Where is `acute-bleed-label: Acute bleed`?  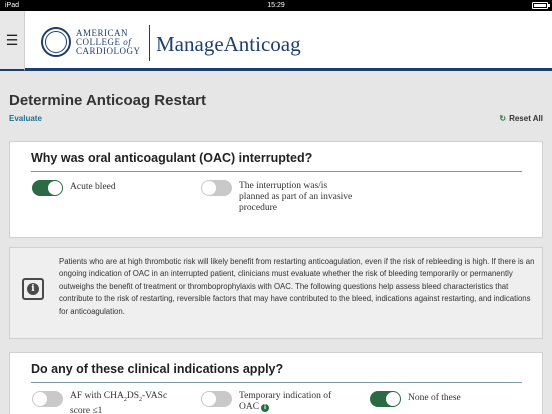
acute-bleed-label: Acute bleed is located at coordinates (93, 187).